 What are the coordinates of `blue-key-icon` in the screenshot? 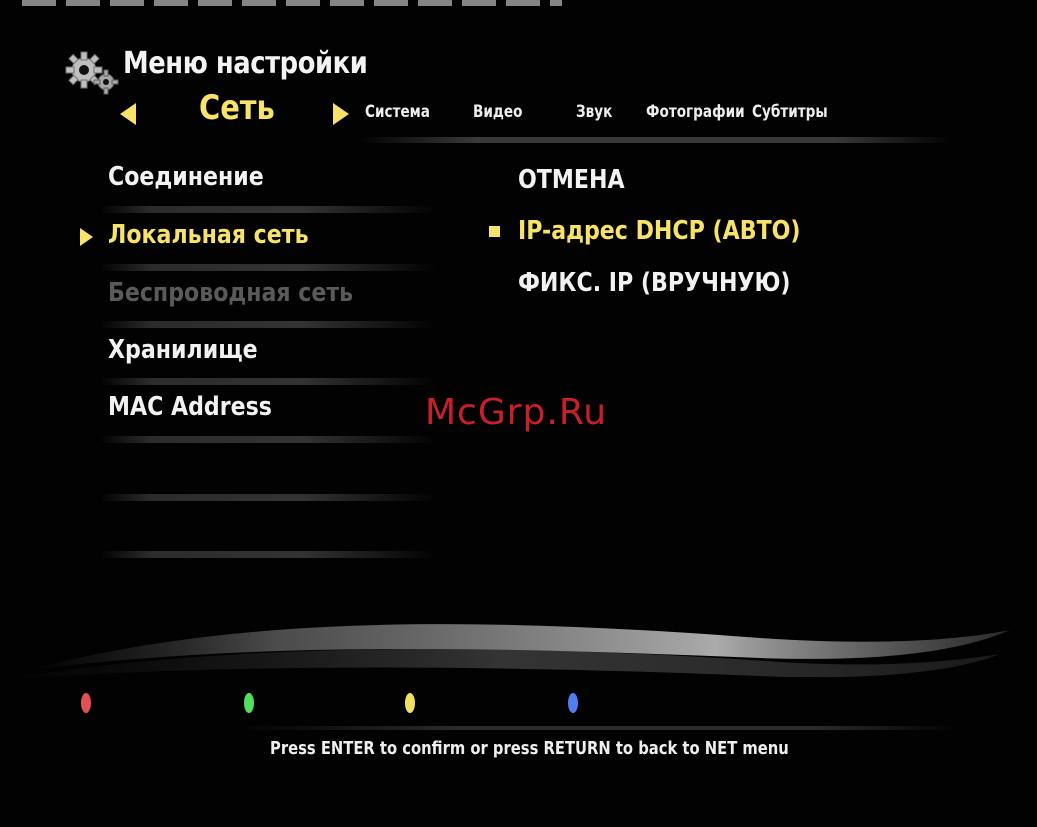 It's located at (573, 703).